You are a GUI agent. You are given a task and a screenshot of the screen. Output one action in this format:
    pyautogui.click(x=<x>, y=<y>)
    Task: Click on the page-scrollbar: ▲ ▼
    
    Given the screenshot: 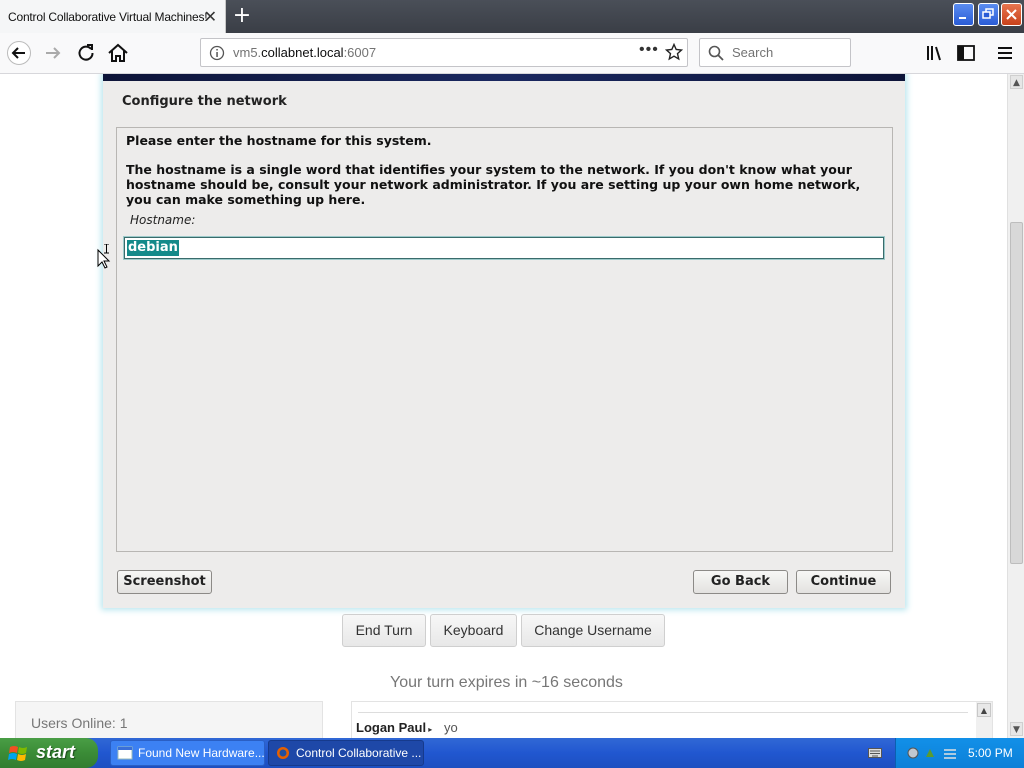 What is the action you would take?
    pyautogui.click(x=1015, y=406)
    